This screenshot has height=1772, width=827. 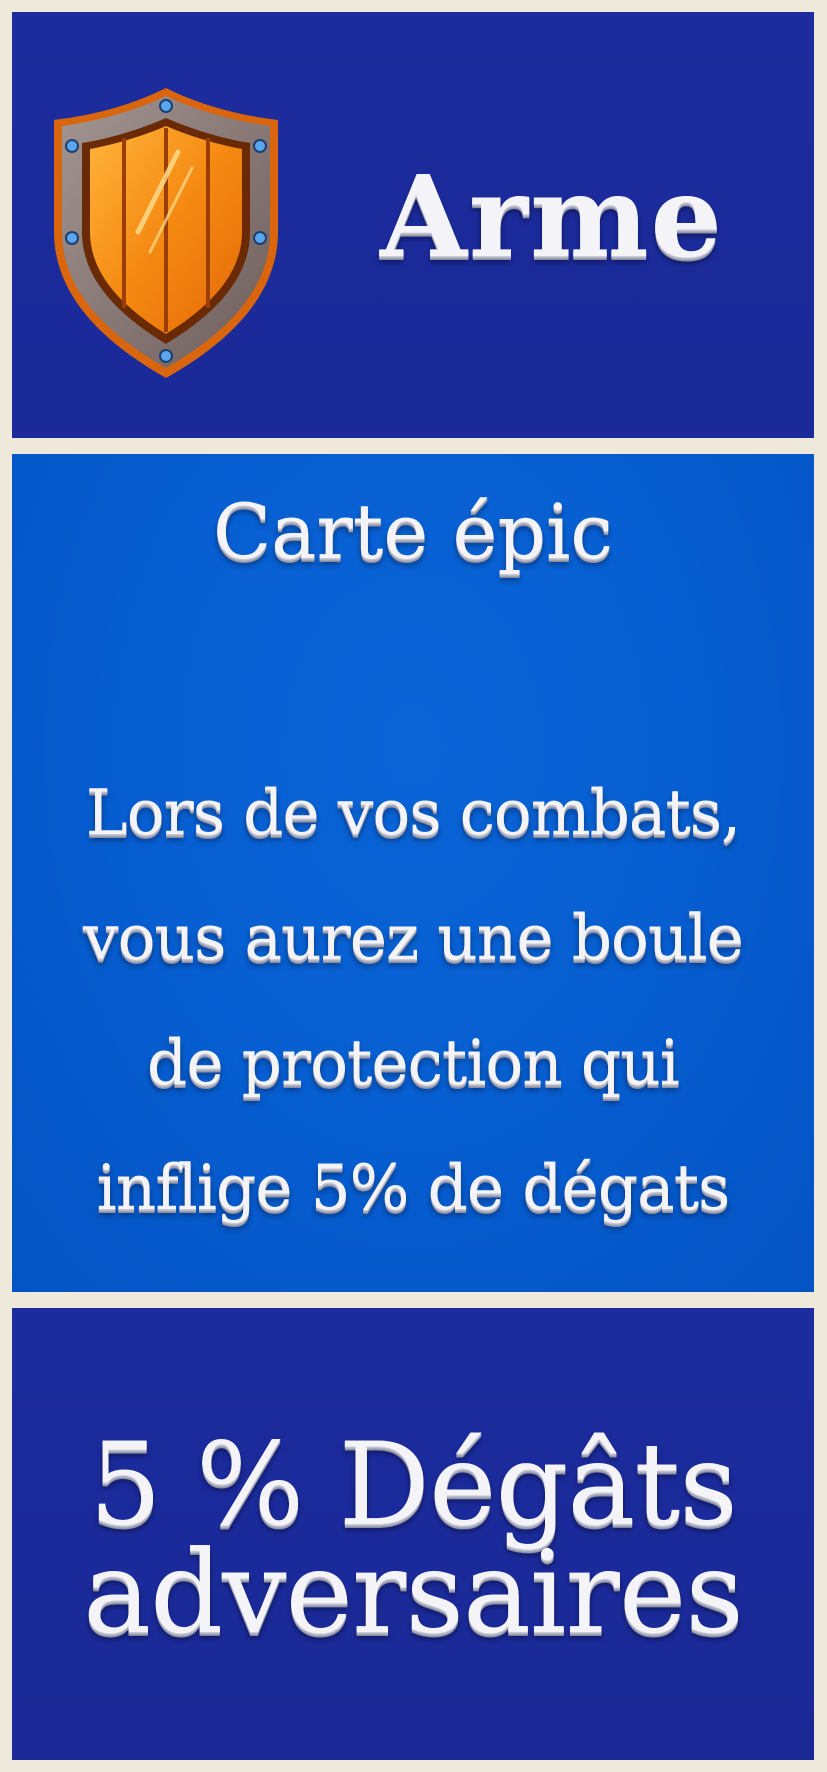 What do you see at coordinates (413, 1592) in the screenshot?
I see `stat-line: adversaires` at bounding box center [413, 1592].